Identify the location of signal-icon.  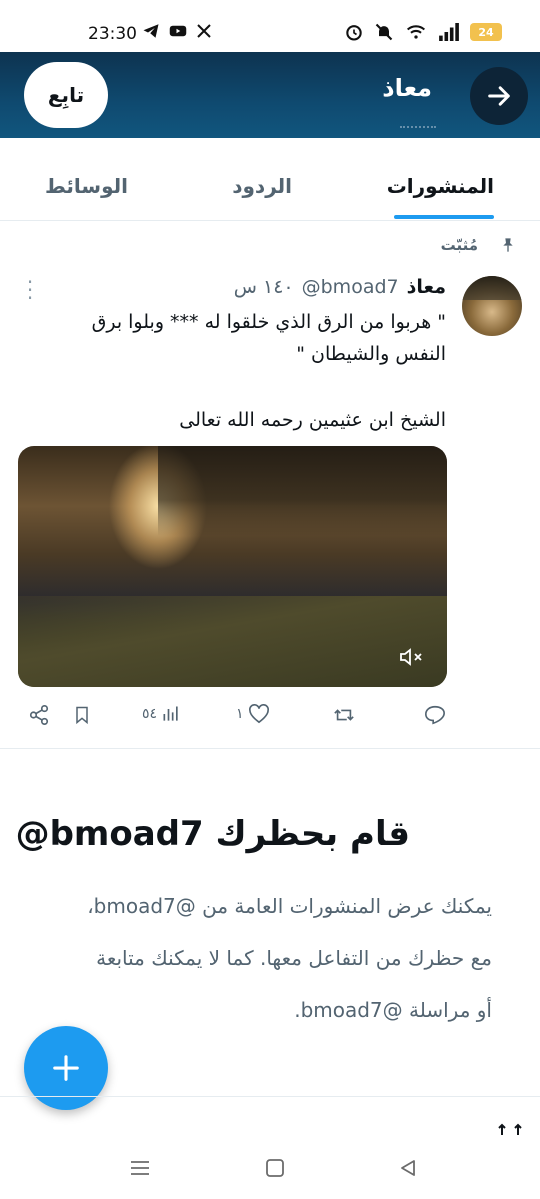
(449, 32).